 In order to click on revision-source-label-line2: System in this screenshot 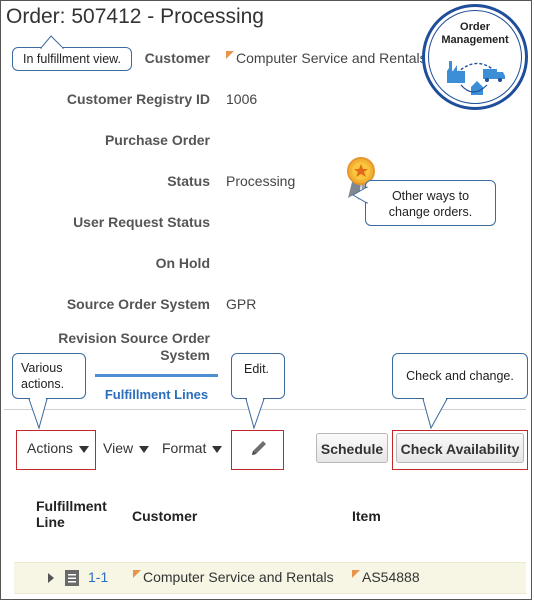, I will do `click(185, 355)`.